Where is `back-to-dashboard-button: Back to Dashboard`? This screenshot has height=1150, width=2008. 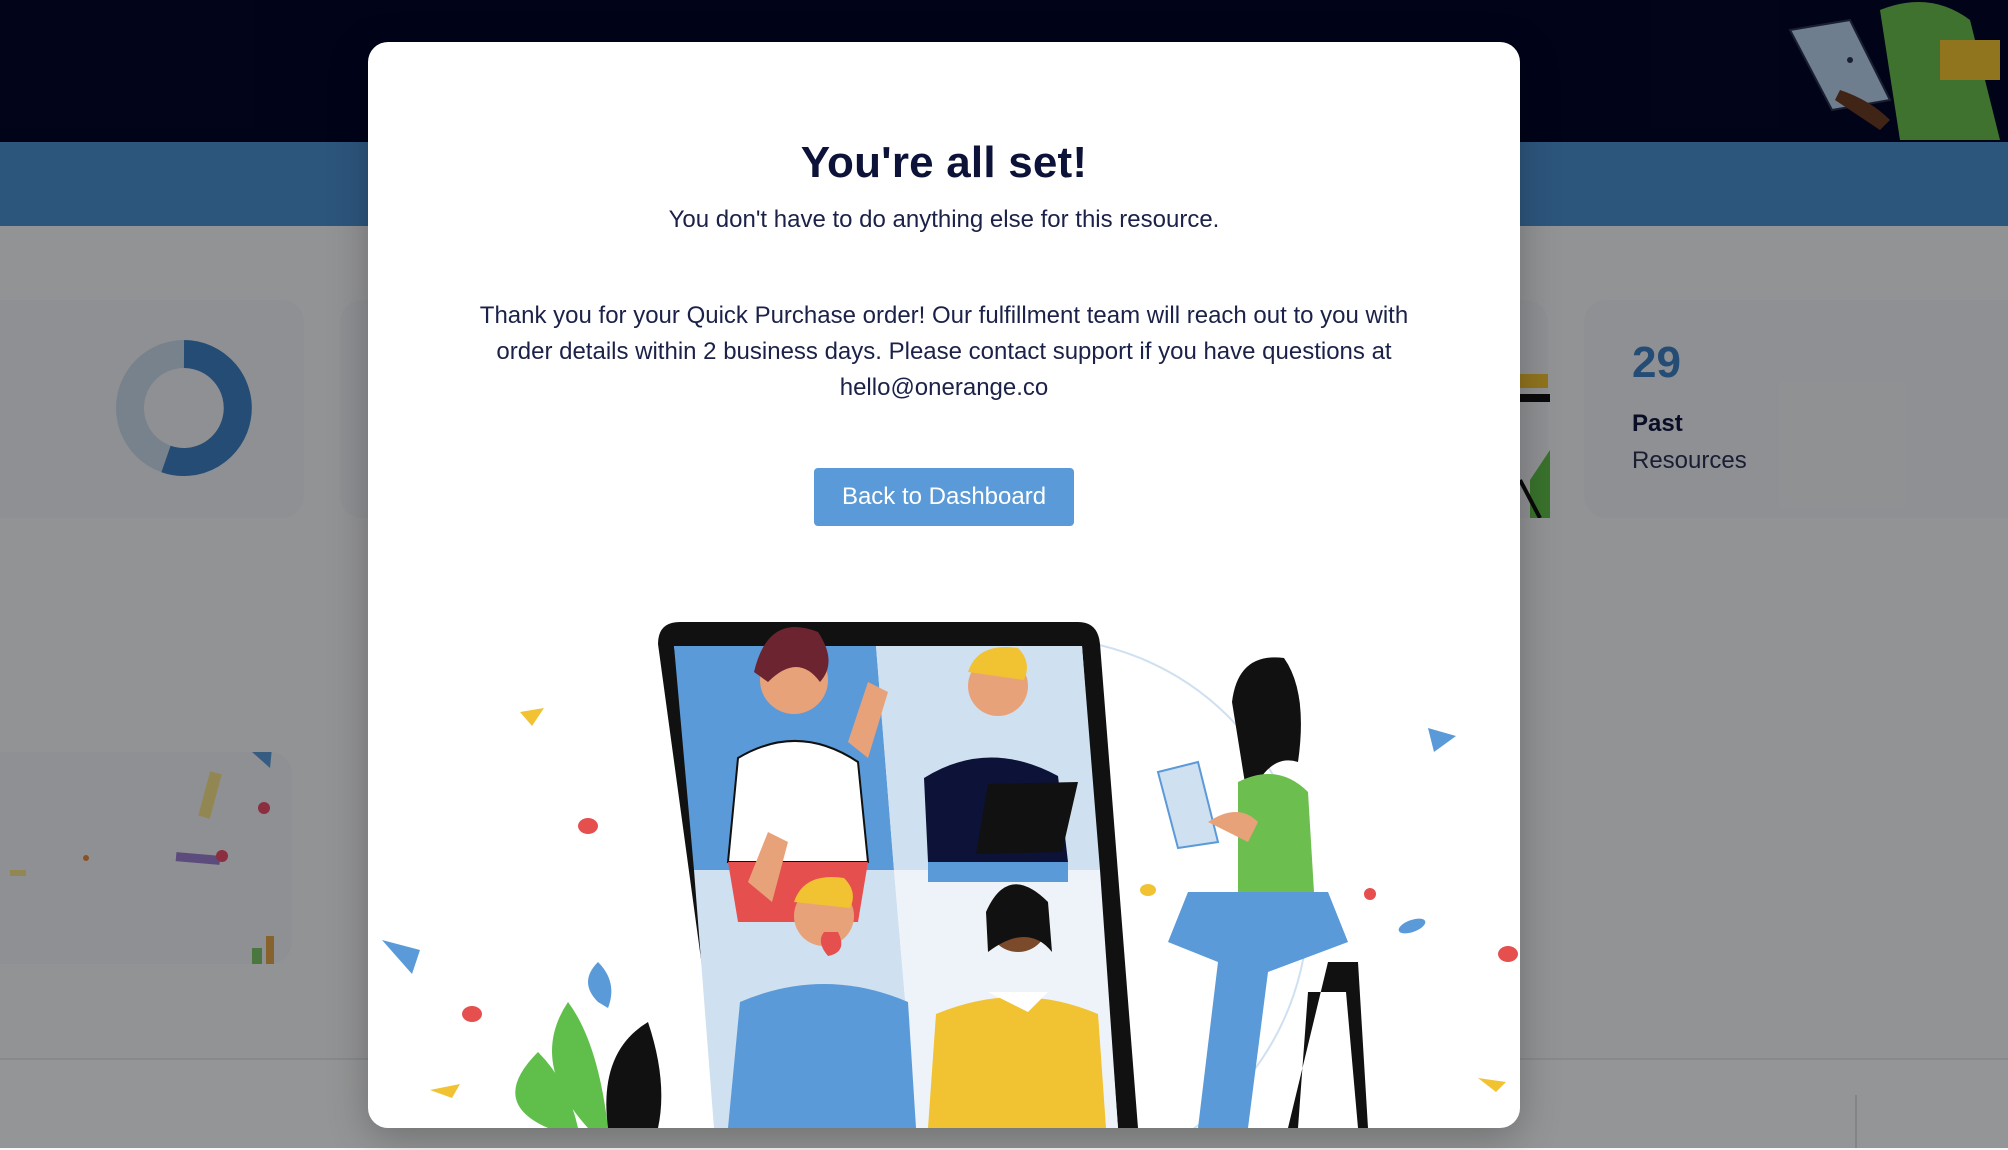
back-to-dashboard-button: Back to Dashboard is located at coordinates (944, 497).